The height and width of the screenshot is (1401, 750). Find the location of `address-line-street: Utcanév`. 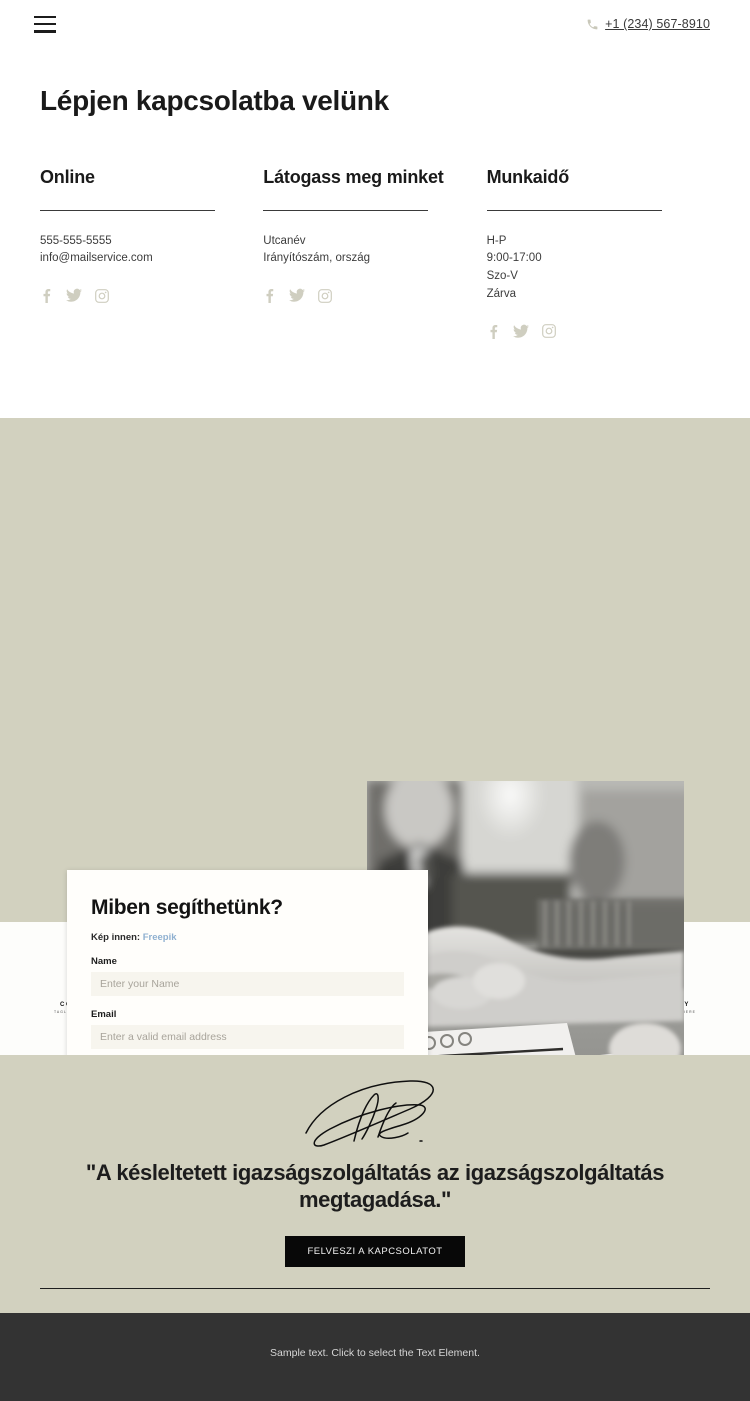

address-line-street: Utcanév is located at coordinates (284, 240).